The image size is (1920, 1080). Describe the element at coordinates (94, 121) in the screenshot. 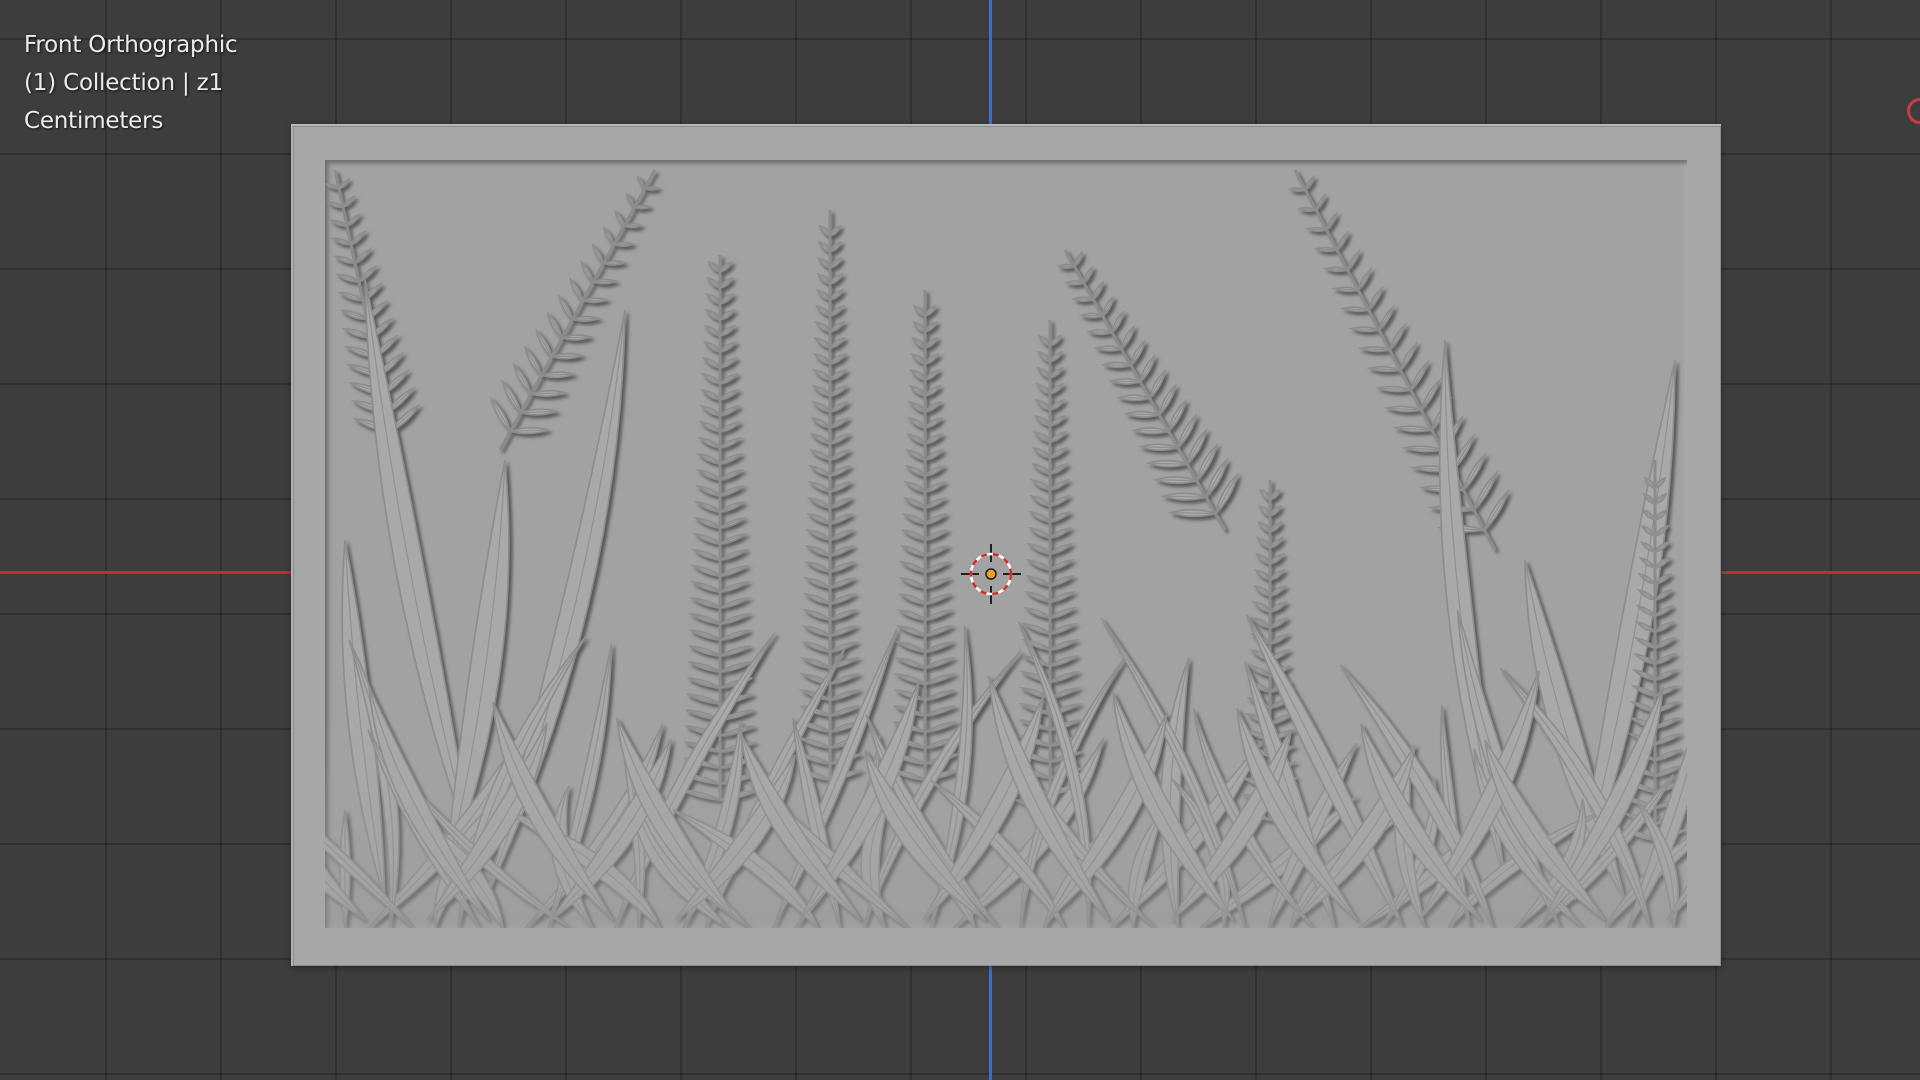

I see `units-label: Centimeters` at that location.